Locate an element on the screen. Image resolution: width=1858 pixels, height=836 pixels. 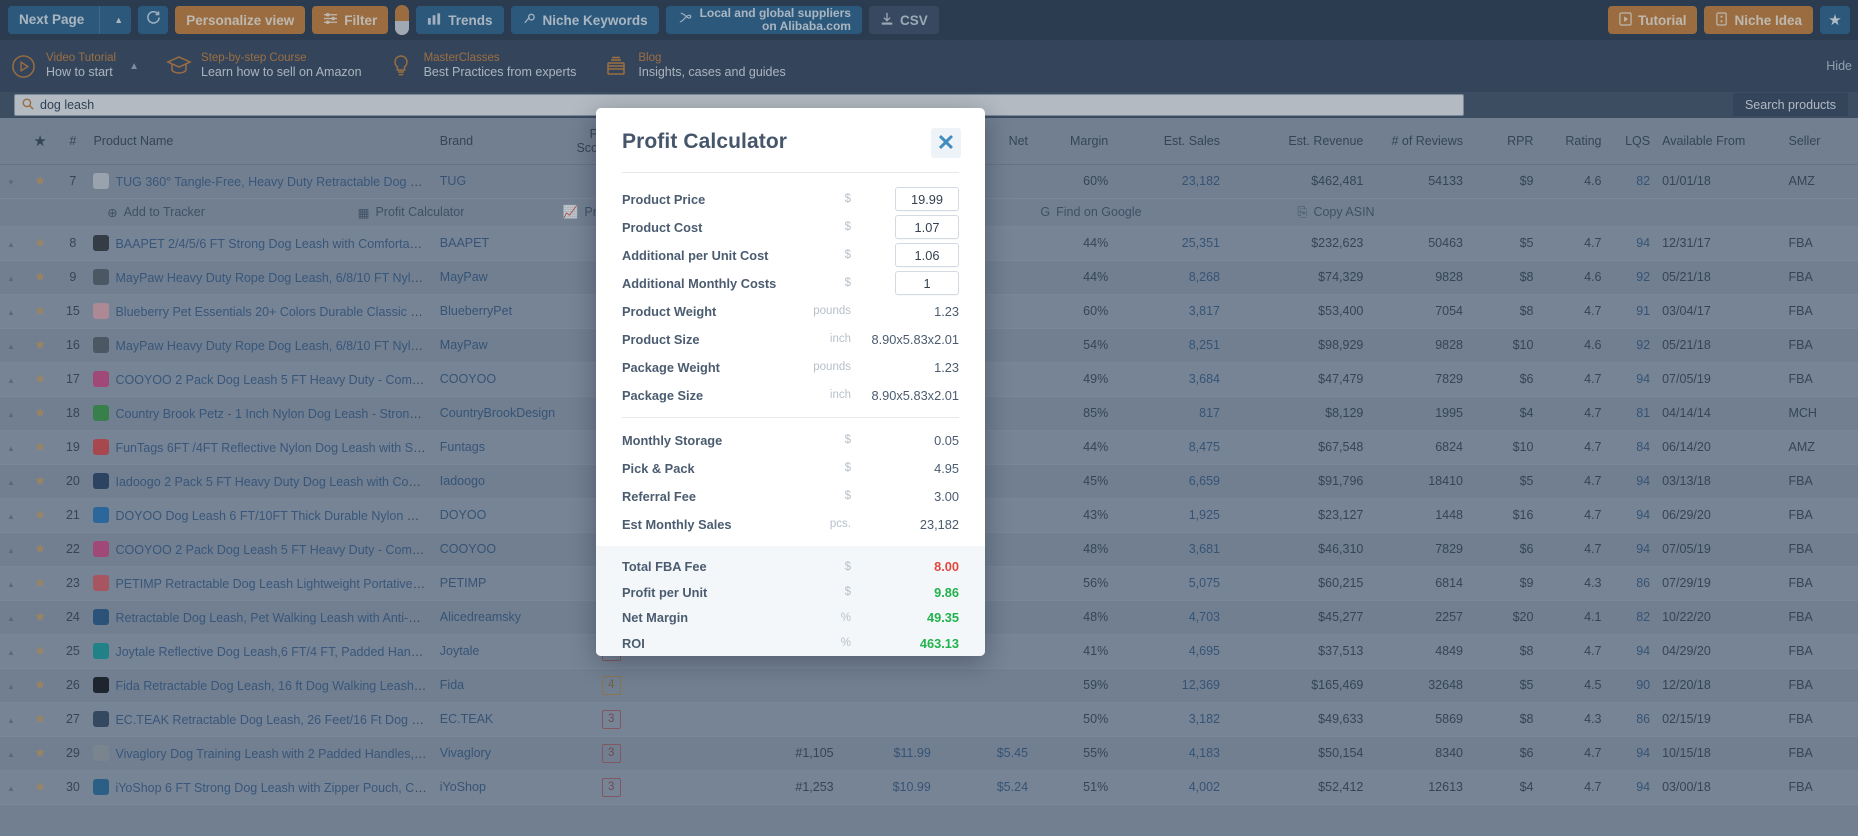
row-value-additional-per-unit-cost is located at coordinates (913, 255).